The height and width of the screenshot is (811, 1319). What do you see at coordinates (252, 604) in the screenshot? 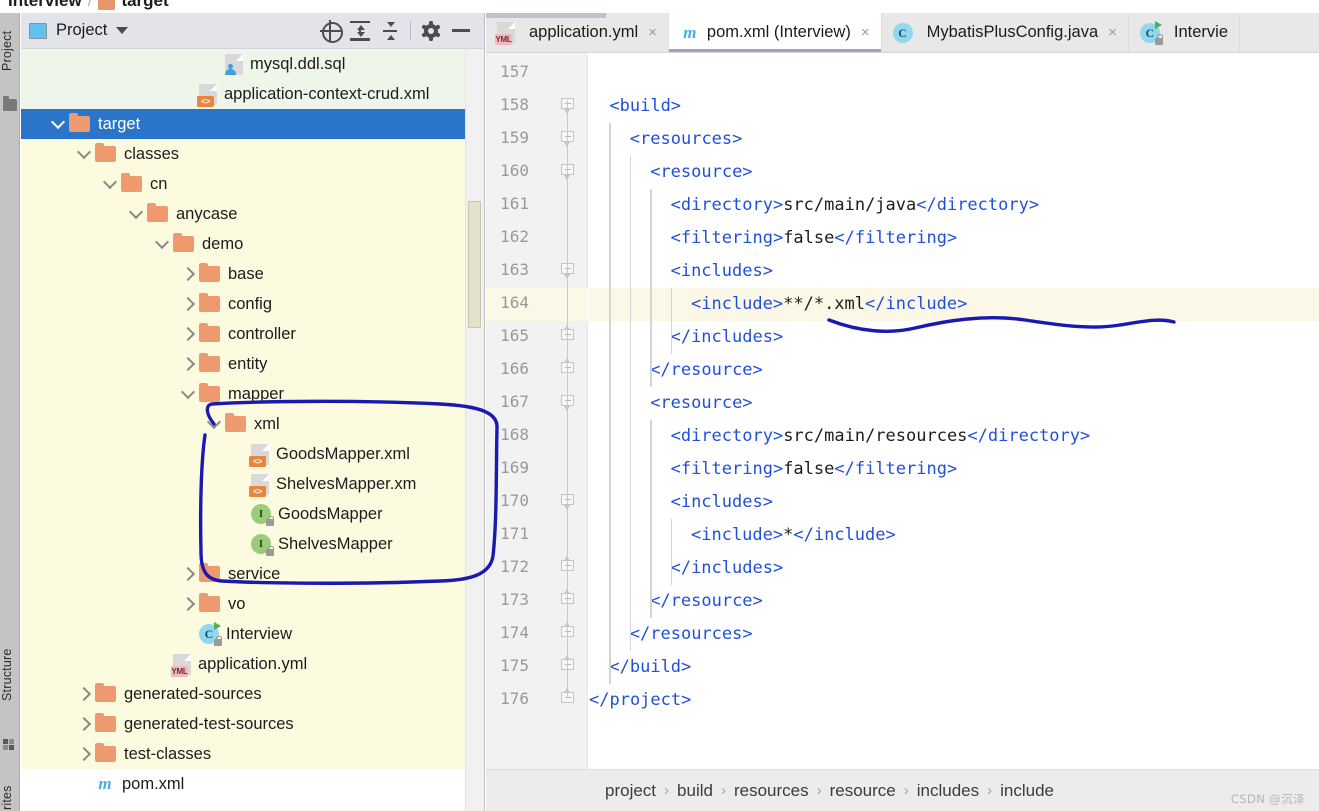
I see `tree-item-vo: vo` at bounding box center [252, 604].